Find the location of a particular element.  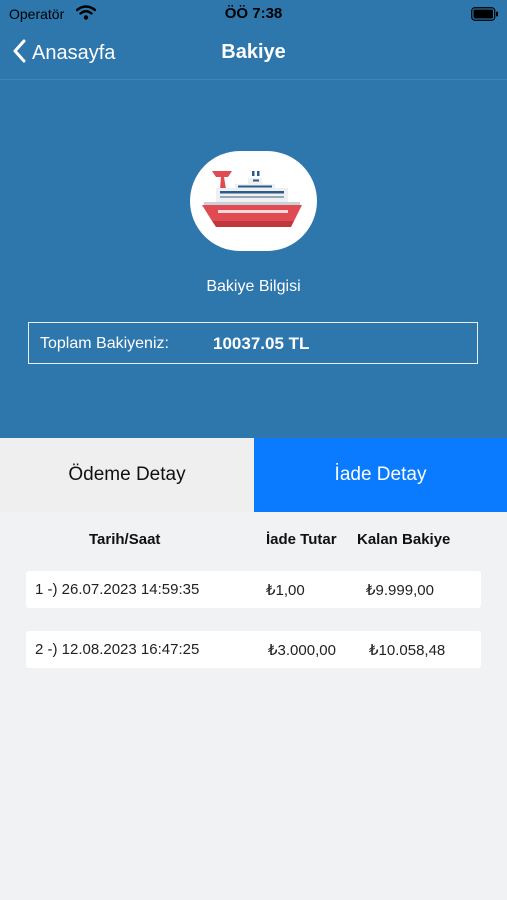

battery-icon is located at coordinates (485, 16).